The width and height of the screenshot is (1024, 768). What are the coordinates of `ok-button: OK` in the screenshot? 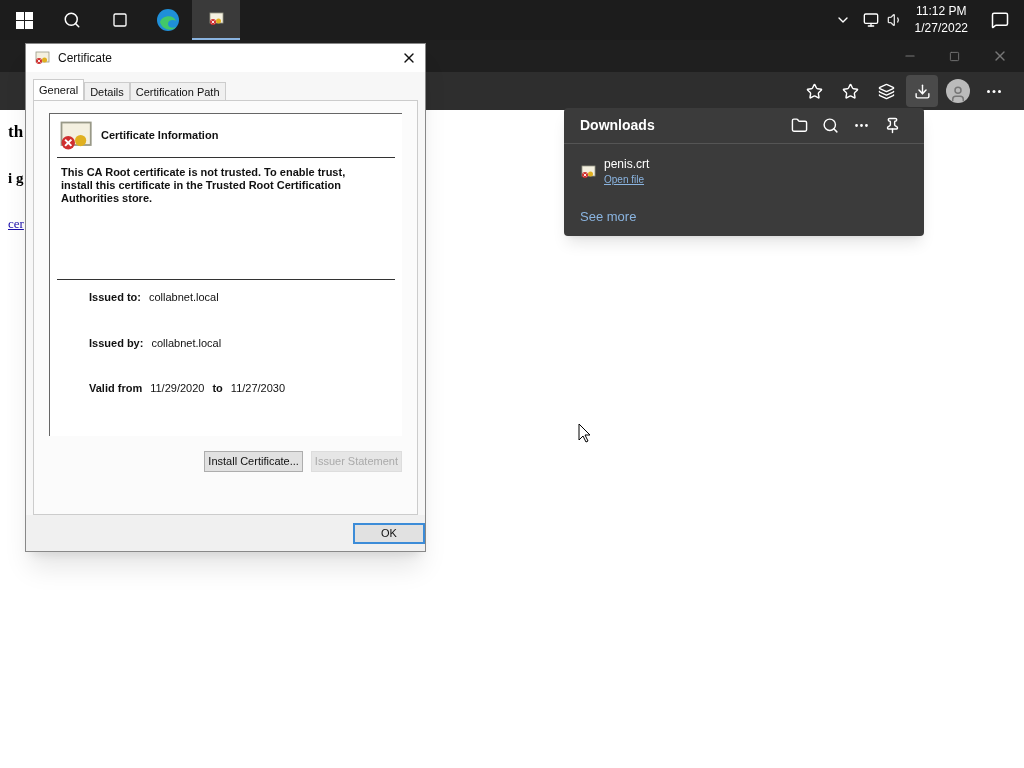 It's located at (389, 533).